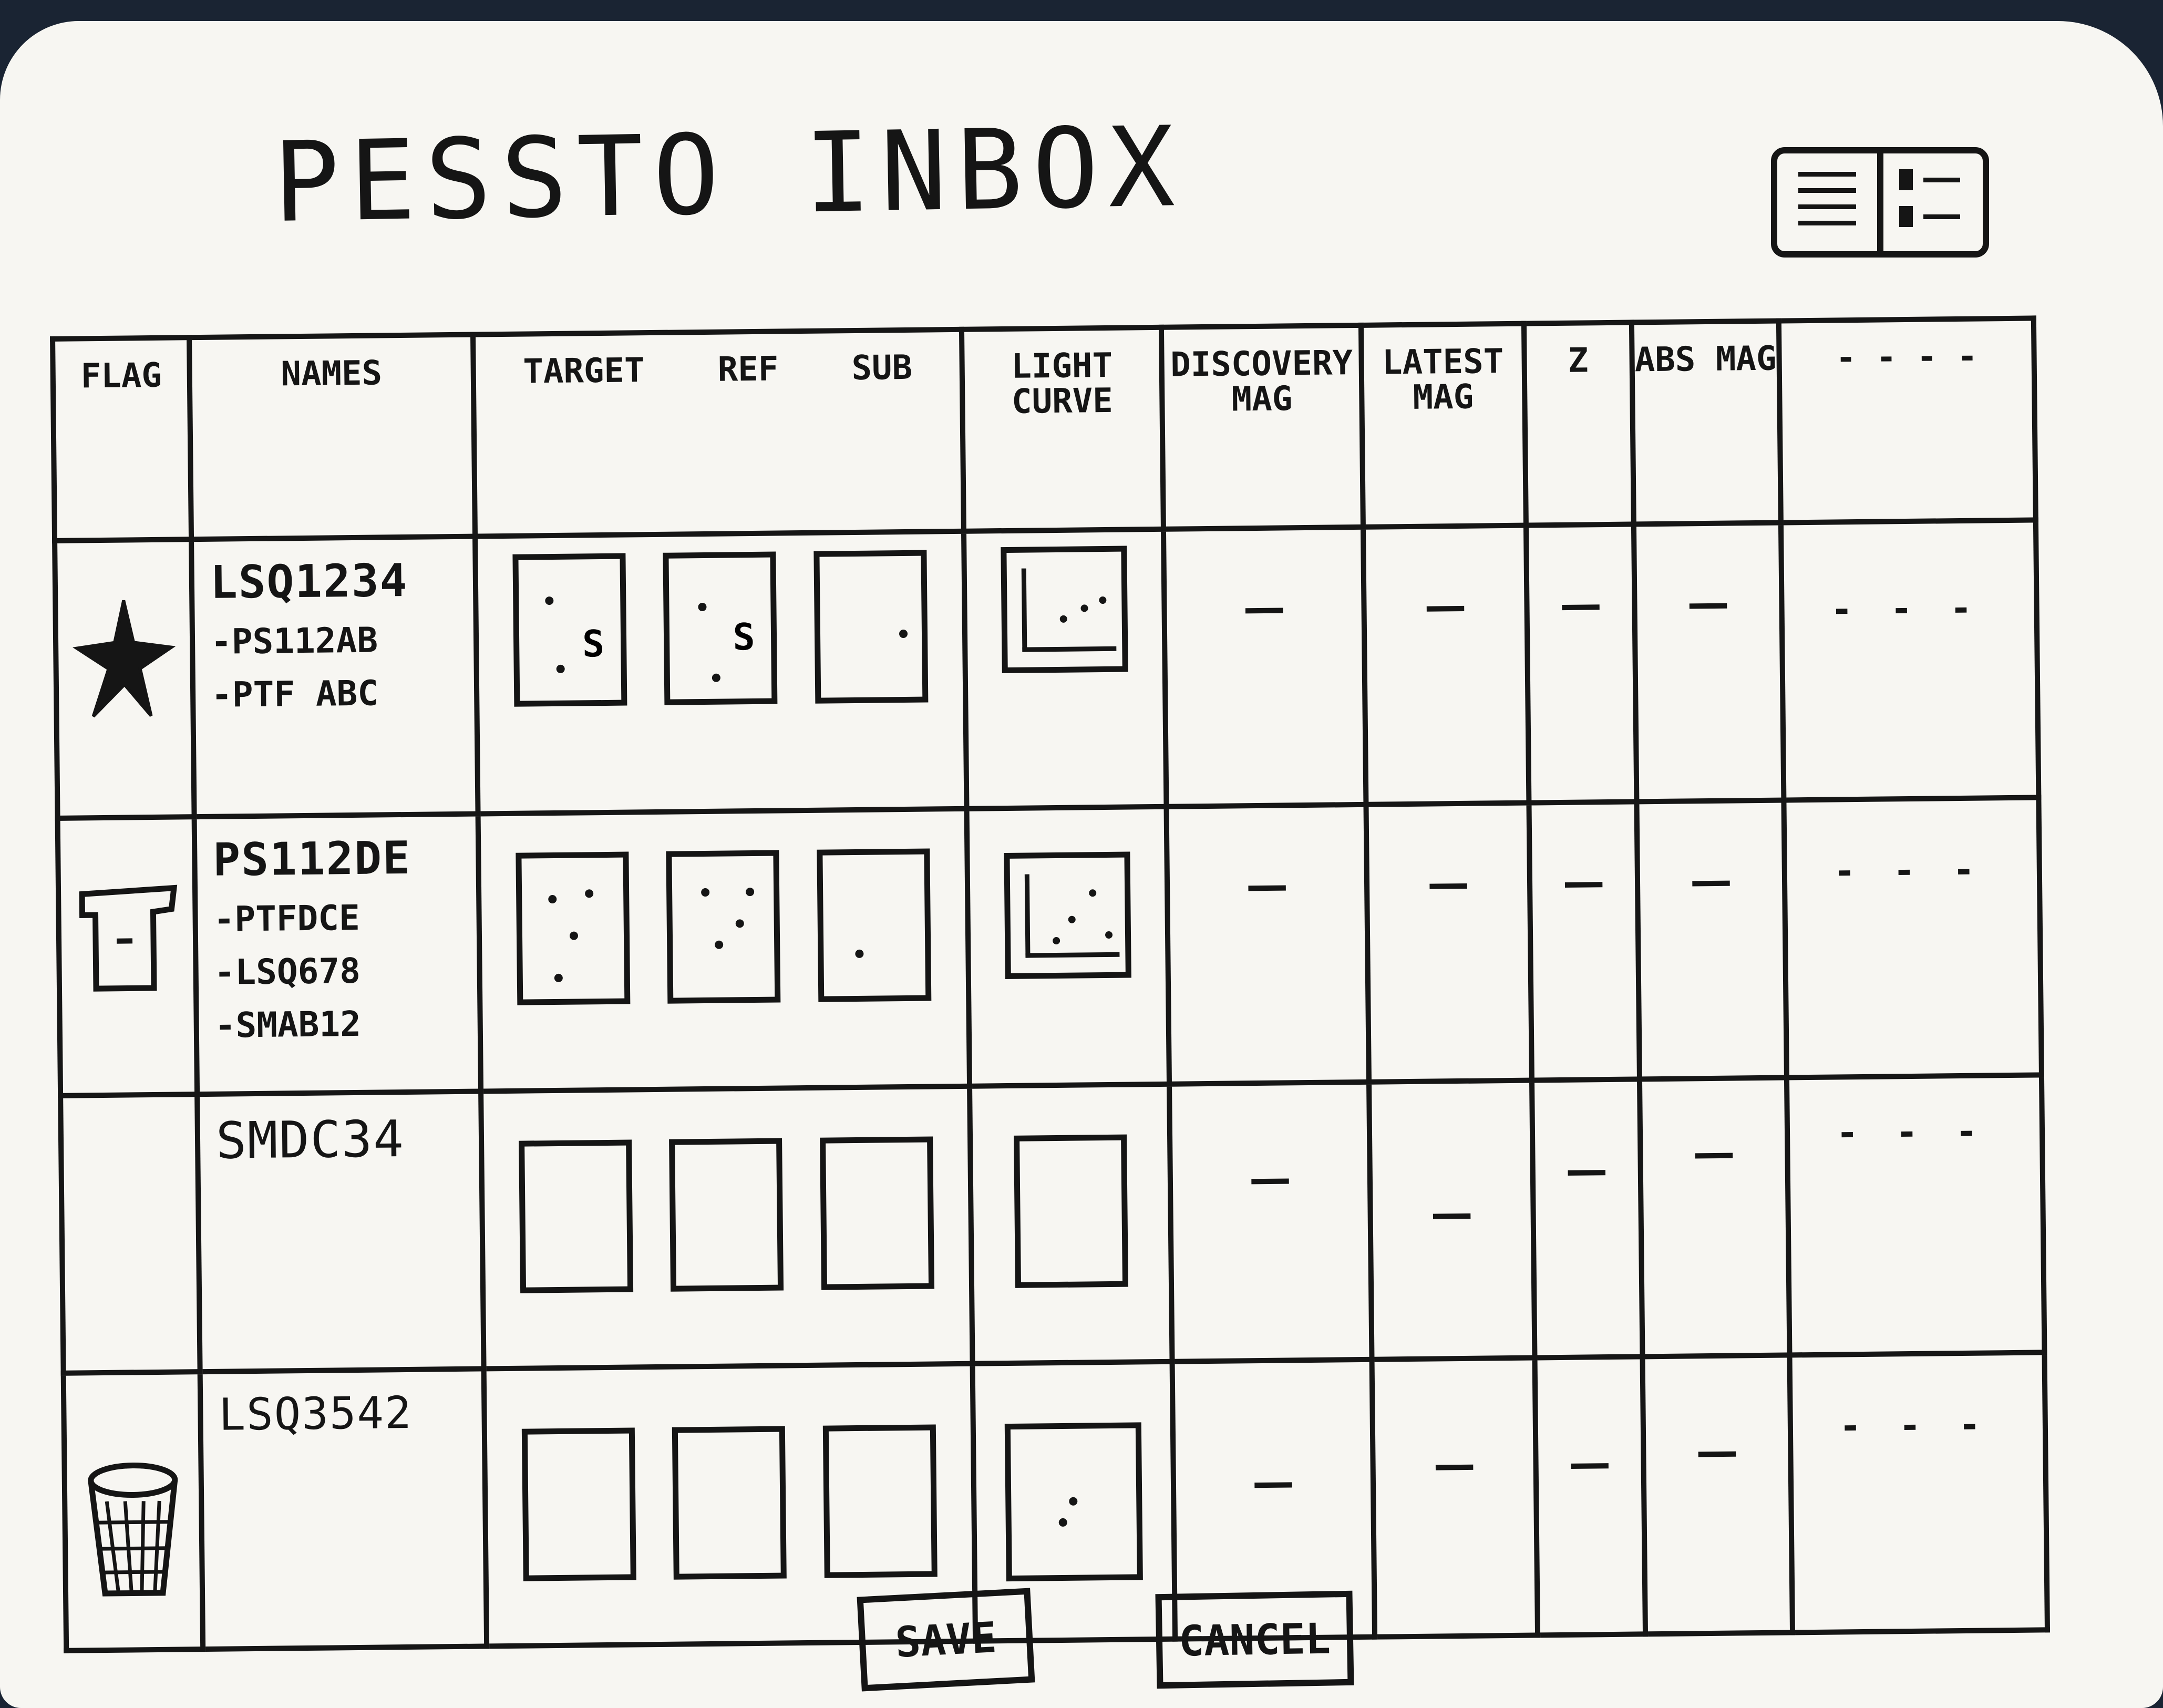 This screenshot has width=2163, height=1708. I want to click on header-stamps: TARGET REF SUB, so click(718, 433).